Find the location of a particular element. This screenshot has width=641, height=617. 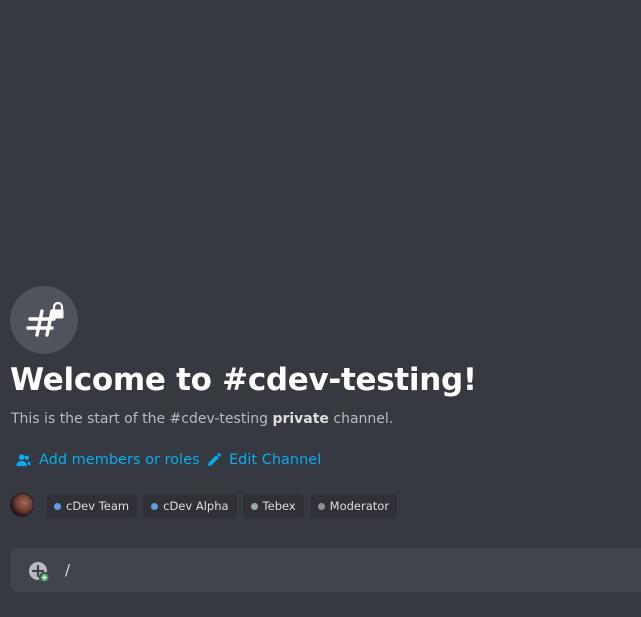

message-composer: / is located at coordinates (325, 570).